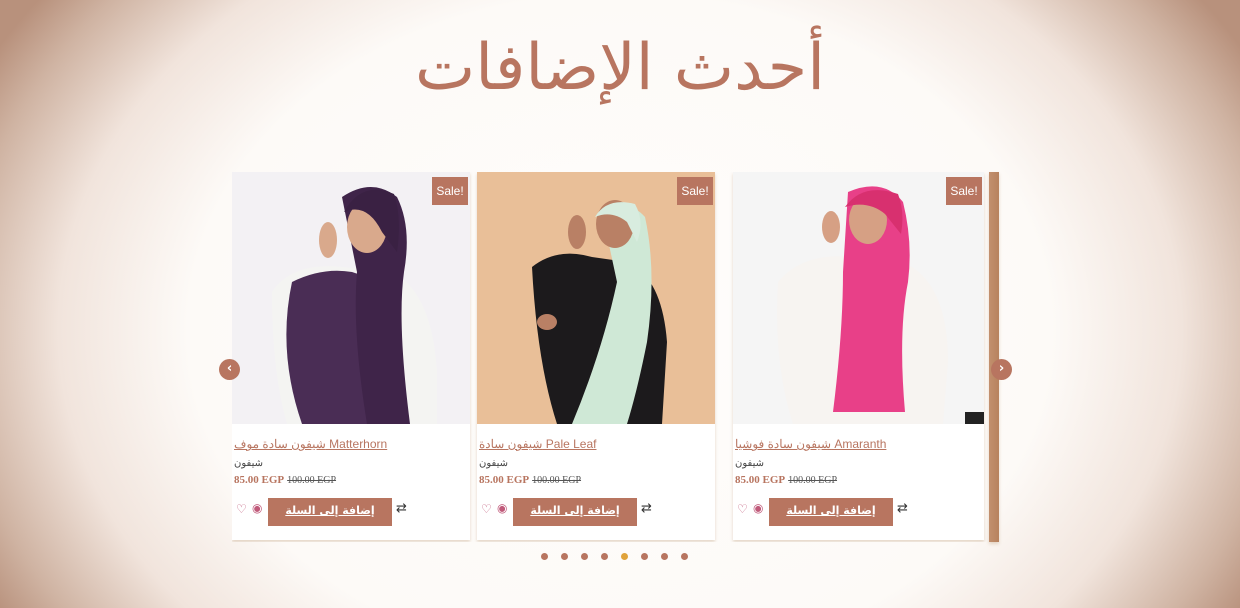 Image resolution: width=1240 pixels, height=608 pixels. I want to click on product-name-link: شيفون سادة فوشيا Amaranth, so click(810, 444).